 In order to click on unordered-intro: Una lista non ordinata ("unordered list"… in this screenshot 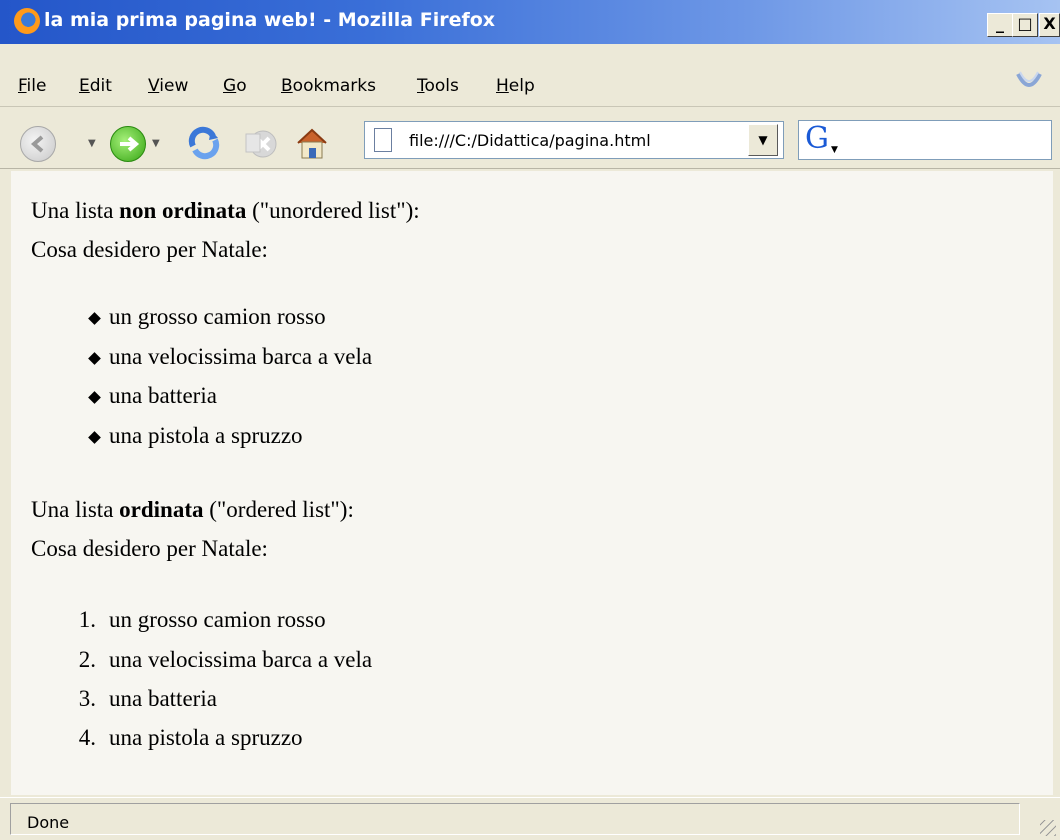, I will do `click(225, 210)`.